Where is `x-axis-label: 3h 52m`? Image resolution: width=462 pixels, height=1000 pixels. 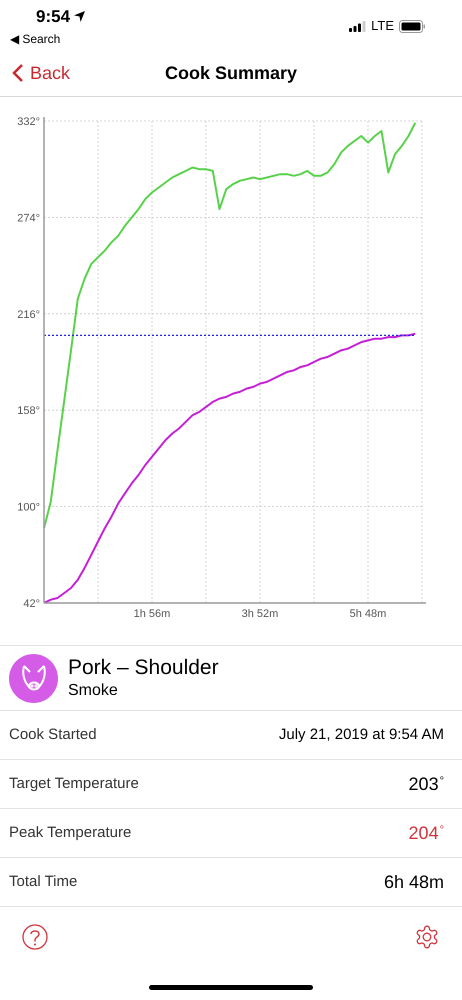 x-axis-label: 3h 52m is located at coordinates (260, 614).